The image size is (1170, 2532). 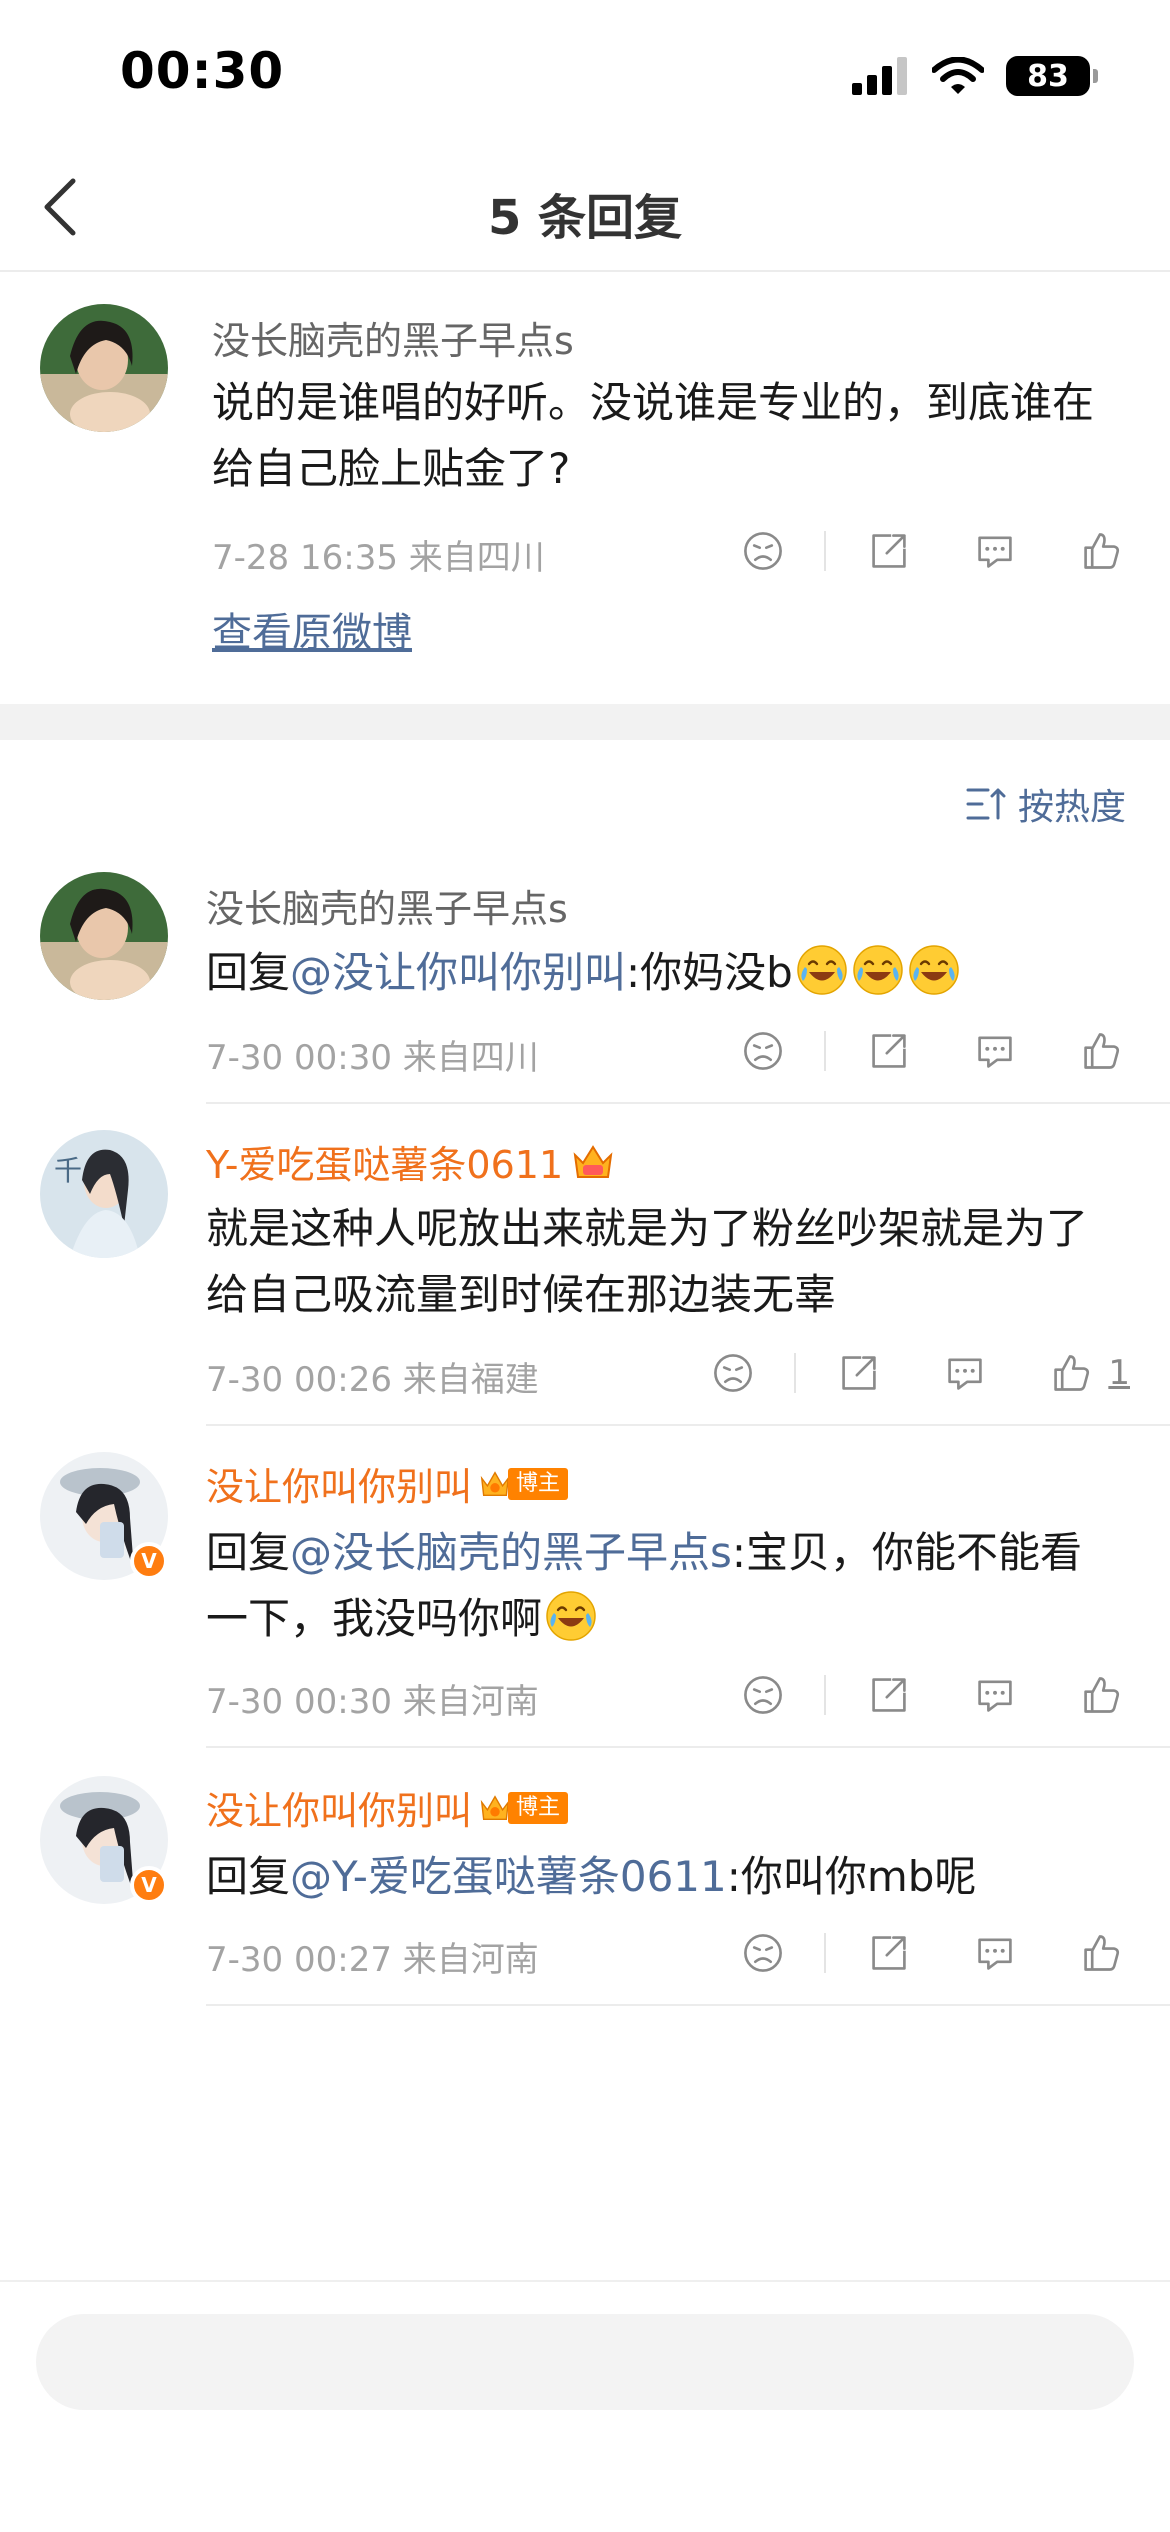 I want to click on status-time: 00:30, so click(x=202, y=71).